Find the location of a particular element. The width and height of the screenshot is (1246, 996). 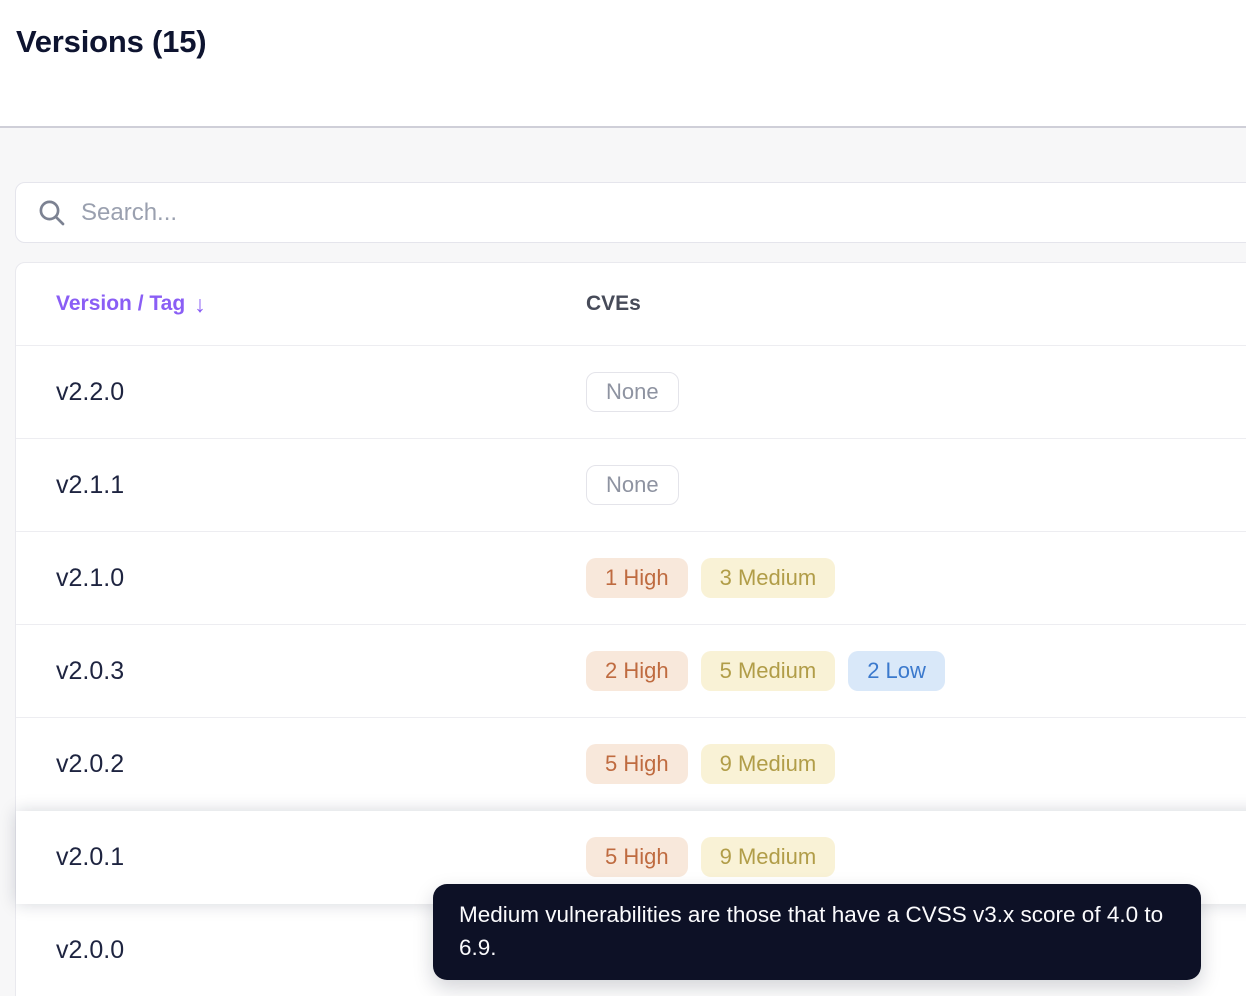

version-label: v2.0.3 is located at coordinates (90, 670).